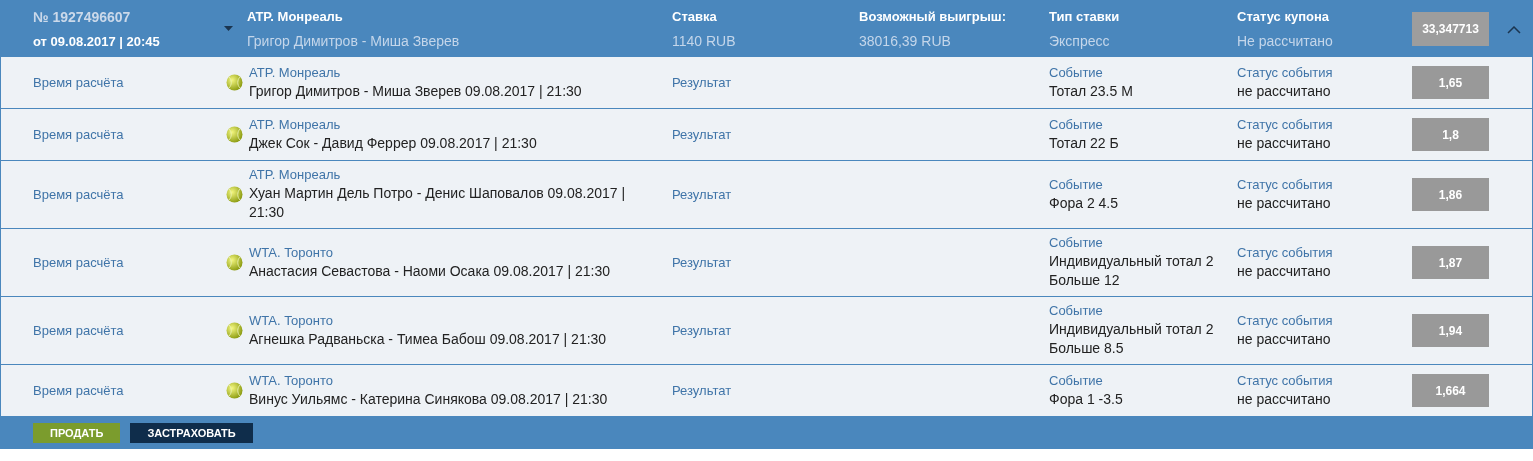 This screenshot has width=1533, height=461. Describe the element at coordinates (1091, 91) in the screenshot. I see `event-value: Тотал 23.5 М` at that location.